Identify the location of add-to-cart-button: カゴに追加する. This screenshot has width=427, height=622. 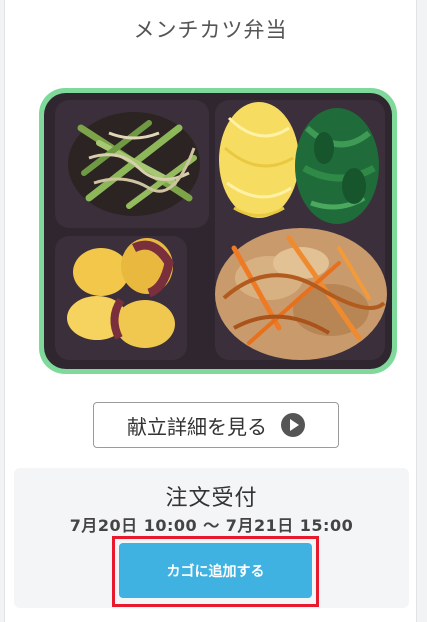
(215, 570).